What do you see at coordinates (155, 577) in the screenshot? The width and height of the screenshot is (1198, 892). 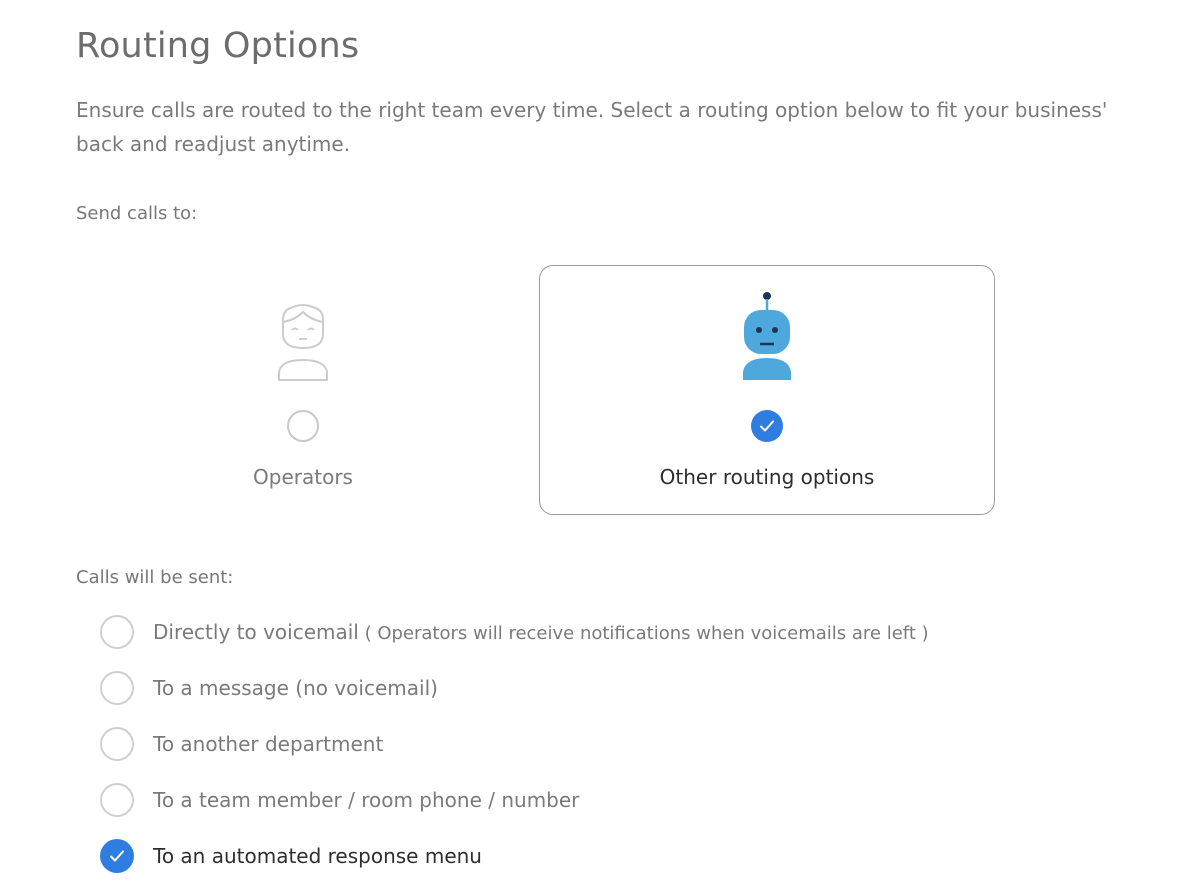 I see `calls-sent-label: Calls will be sent:` at bounding box center [155, 577].